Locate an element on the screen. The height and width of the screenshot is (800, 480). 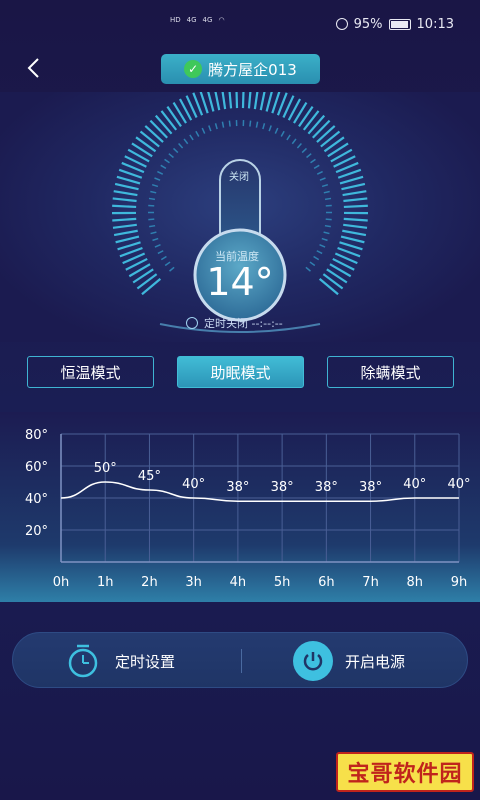
x-tick-label: 6h is located at coordinates (326, 582).